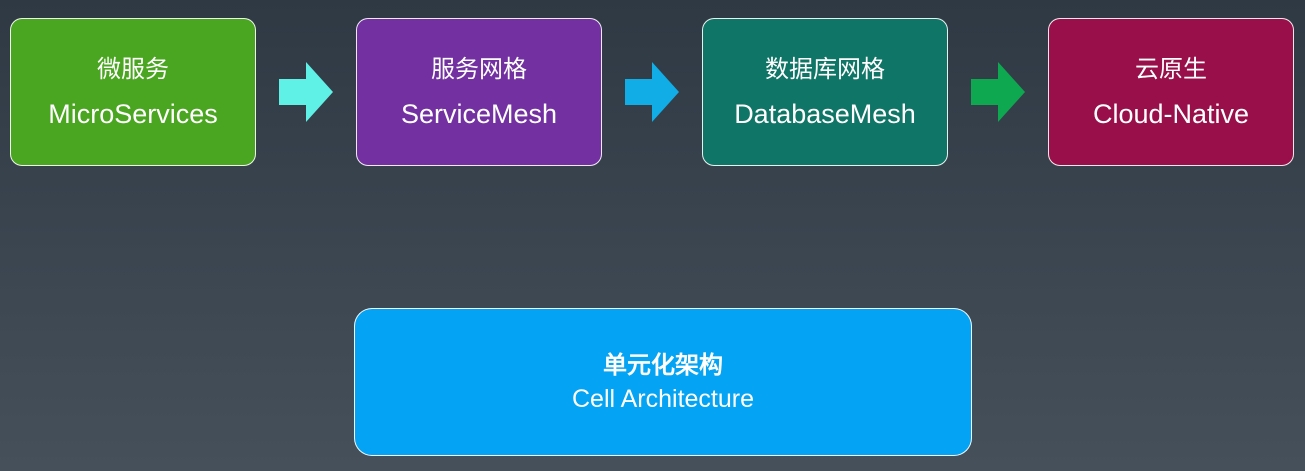 This screenshot has height=471, width=1305. What do you see at coordinates (1171, 92) in the screenshot?
I see `stage-box-cloud-native: 云原生 Cloud-Native` at bounding box center [1171, 92].